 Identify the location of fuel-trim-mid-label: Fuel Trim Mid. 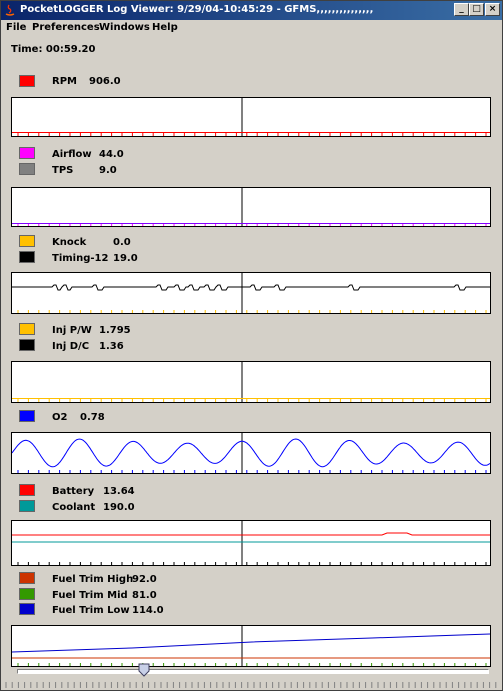
(90, 595).